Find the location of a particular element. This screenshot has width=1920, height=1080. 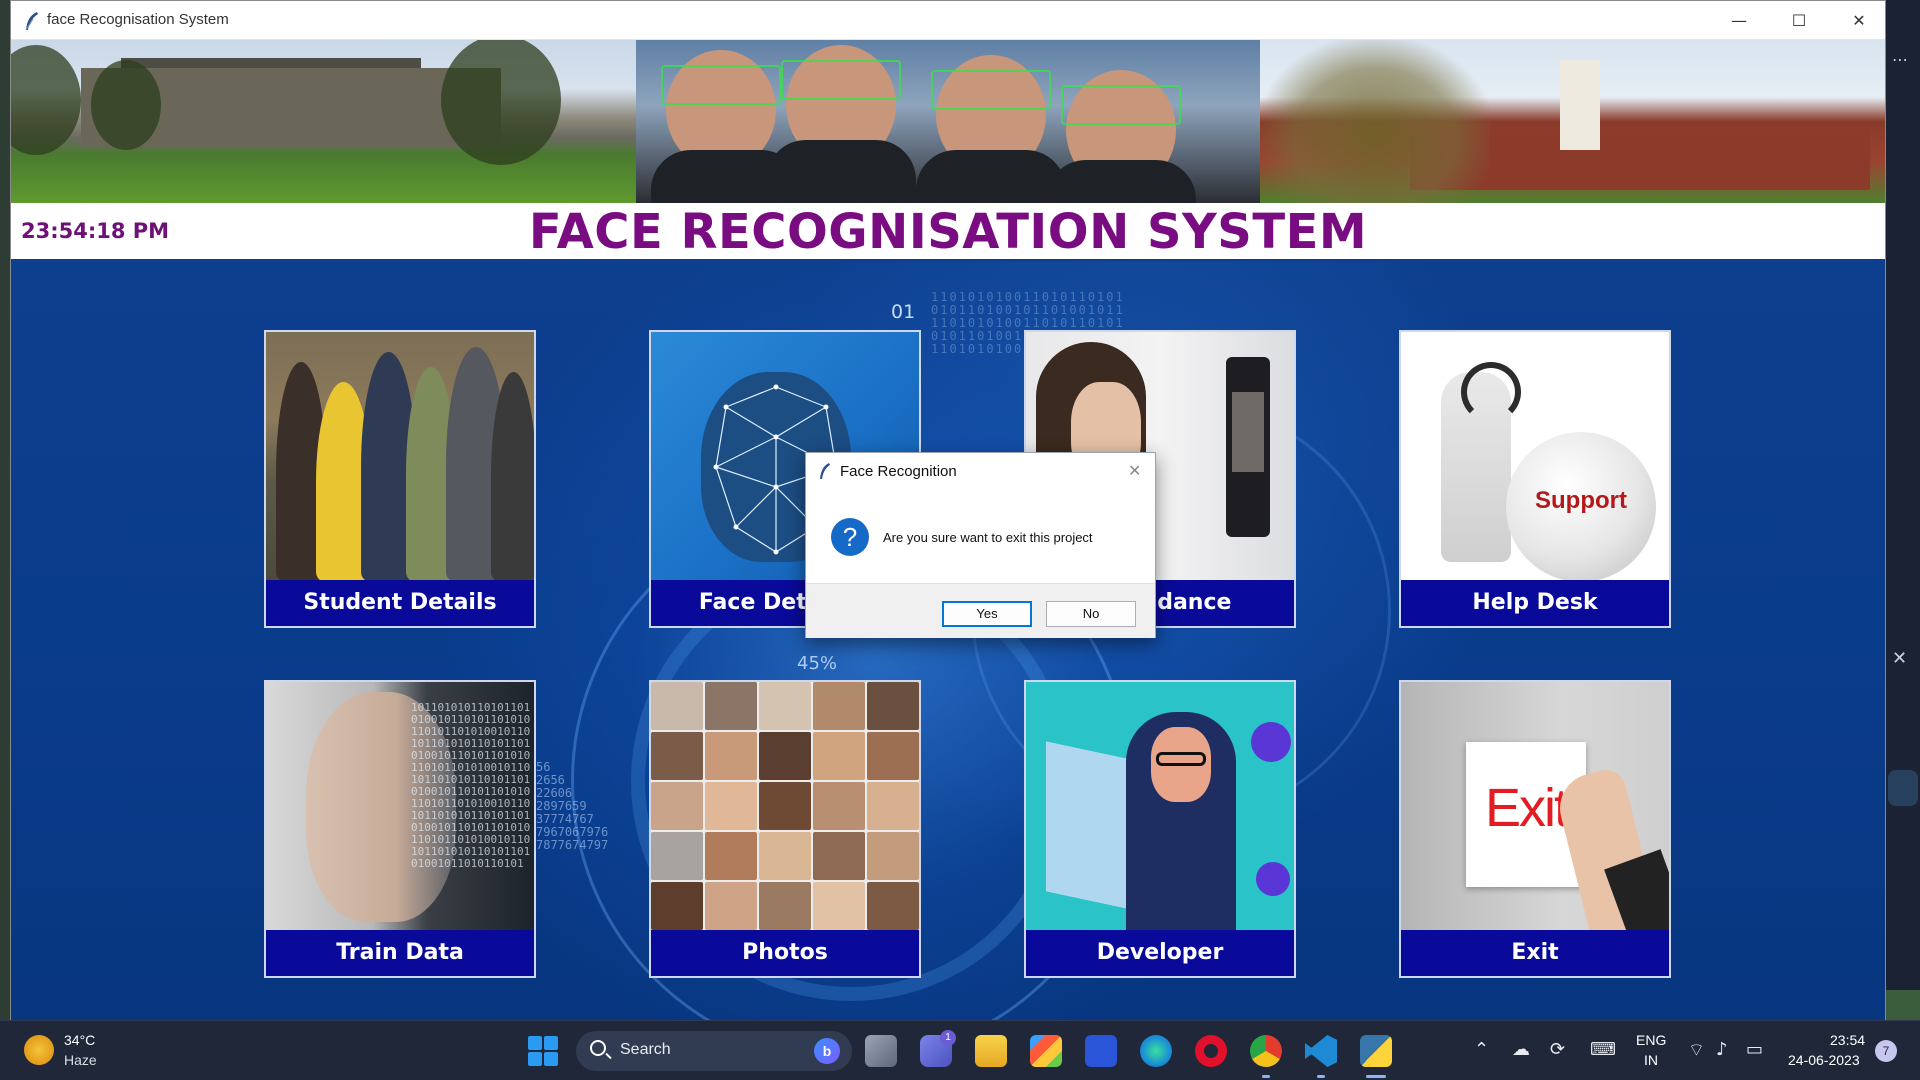

title-strip: 23:54:18 PM FACE RECOGNISATION SYSTEM is located at coordinates (948, 232).